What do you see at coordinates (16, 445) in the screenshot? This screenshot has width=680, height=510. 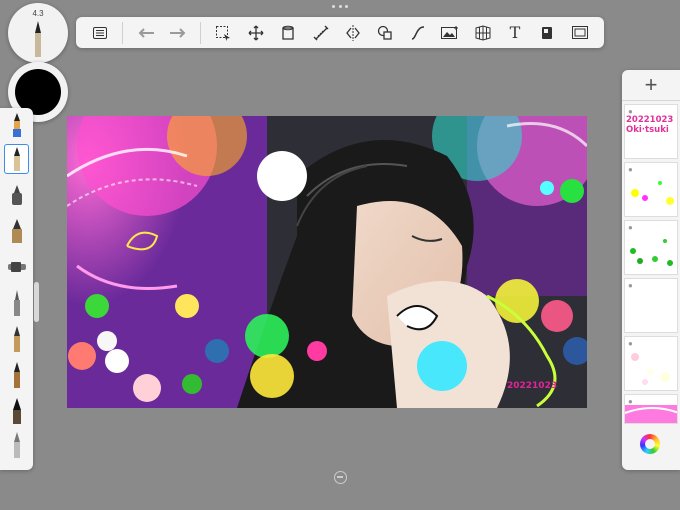 I see `brush-blender-icon` at bounding box center [16, 445].